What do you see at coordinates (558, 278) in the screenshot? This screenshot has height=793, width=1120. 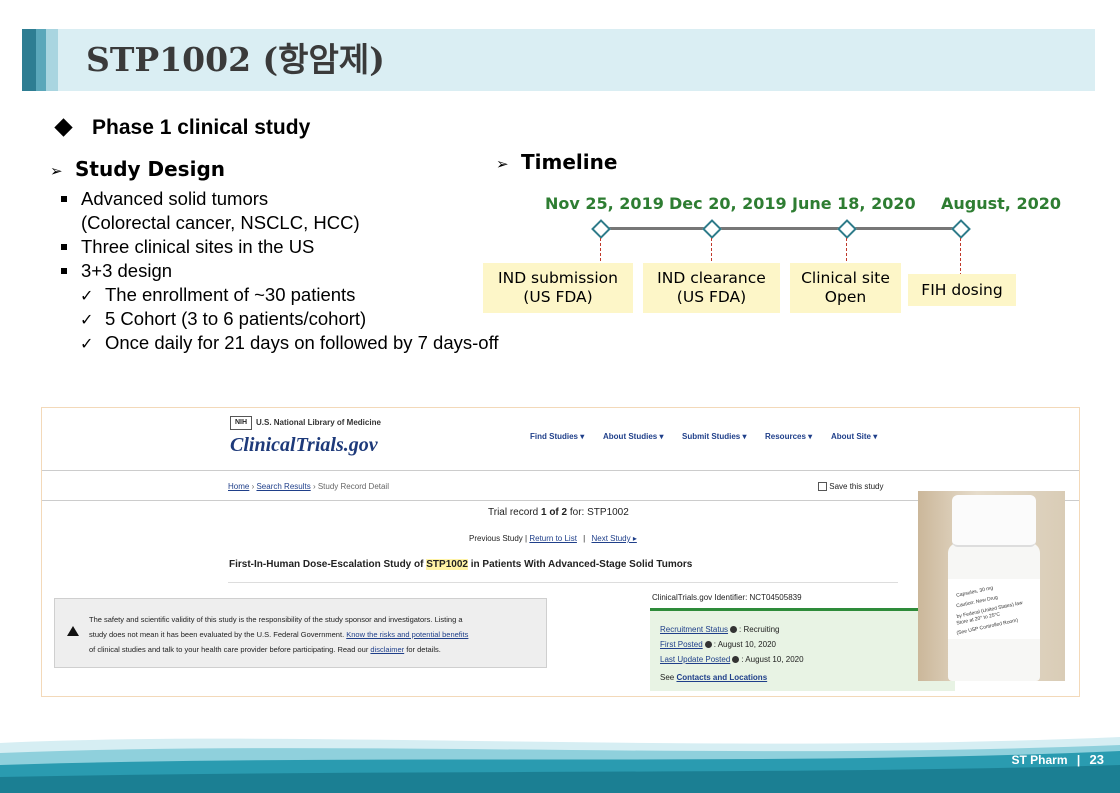 I see `timeline-event-label: IND submission` at bounding box center [558, 278].